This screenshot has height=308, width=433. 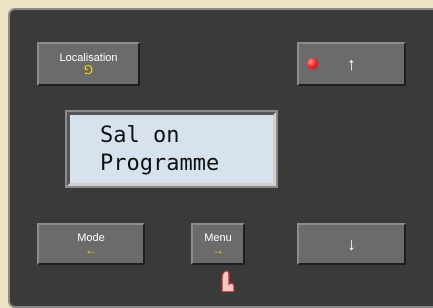 I want to click on up-button: ↑, so click(x=351, y=64).